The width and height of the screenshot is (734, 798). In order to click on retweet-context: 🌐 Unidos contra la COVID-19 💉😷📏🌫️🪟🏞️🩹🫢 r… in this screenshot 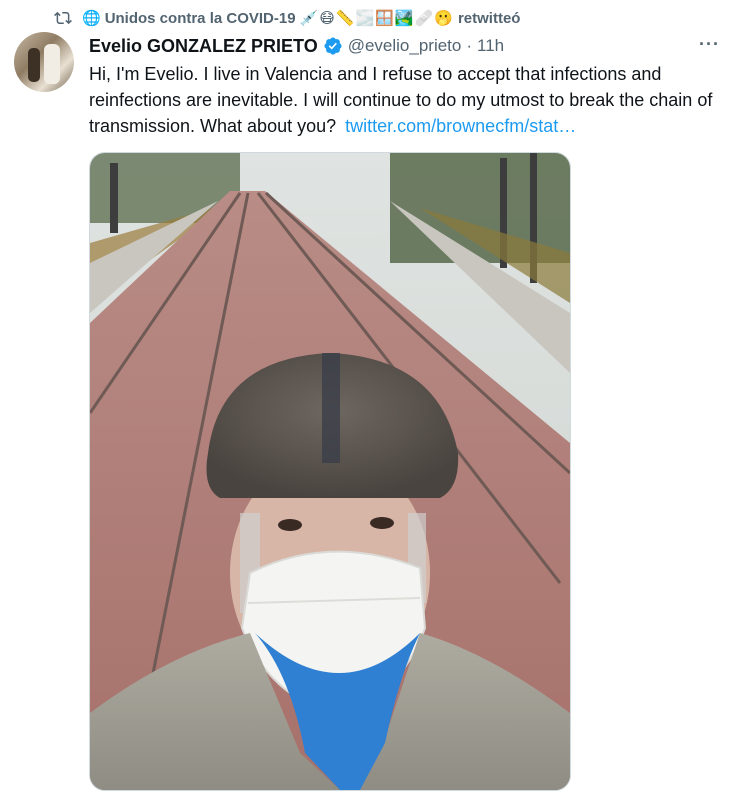, I will do `click(286, 18)`.